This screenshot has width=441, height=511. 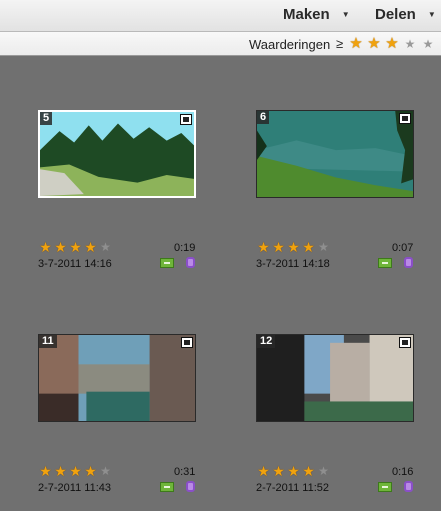 I want to click on top-menu-bar: Maken ▼ Delen ▼, so click(x=220, y=16).